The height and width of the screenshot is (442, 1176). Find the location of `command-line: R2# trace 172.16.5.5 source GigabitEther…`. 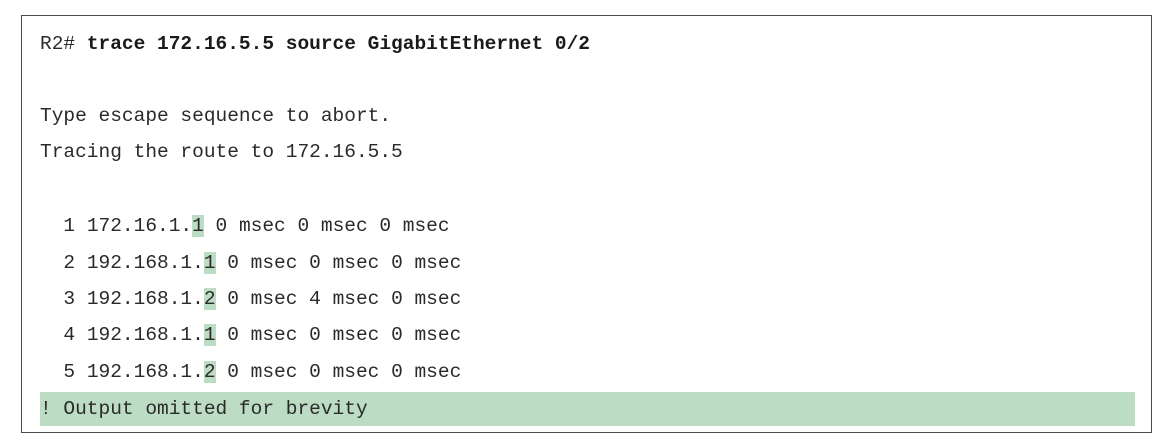

command-line: R2# trace 172.16.5.5 source GigabitEther… is located at coordinates (315, 44).